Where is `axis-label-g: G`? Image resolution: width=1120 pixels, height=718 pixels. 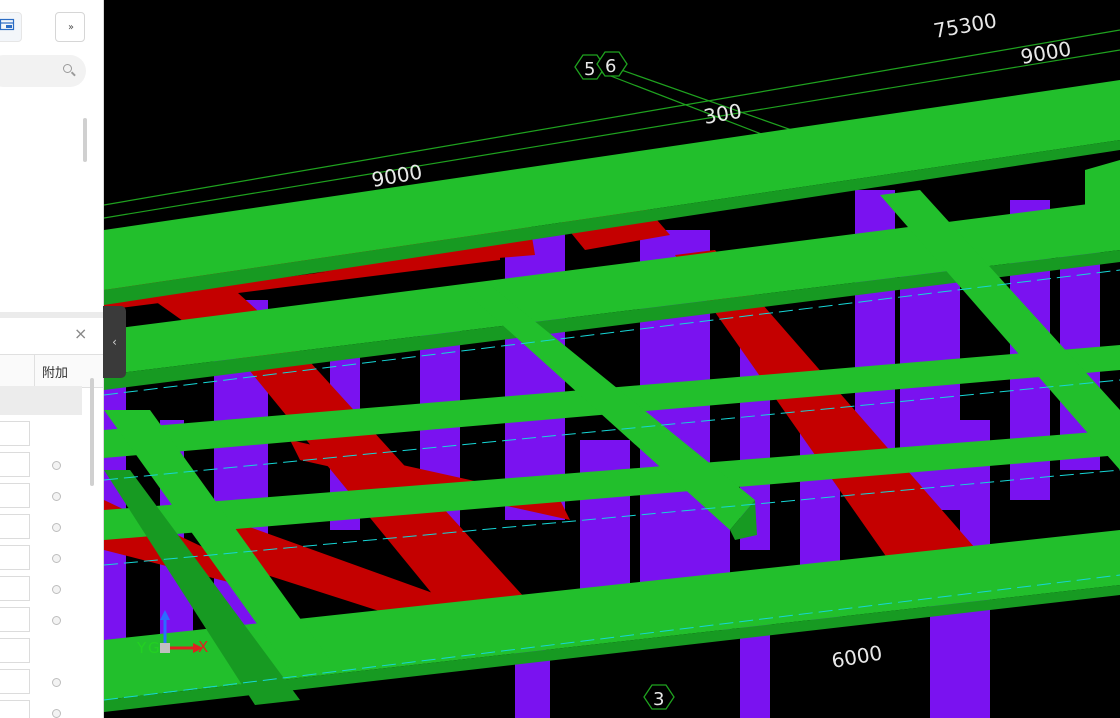 axis-label-g: G is located at coordinates (154, 648).